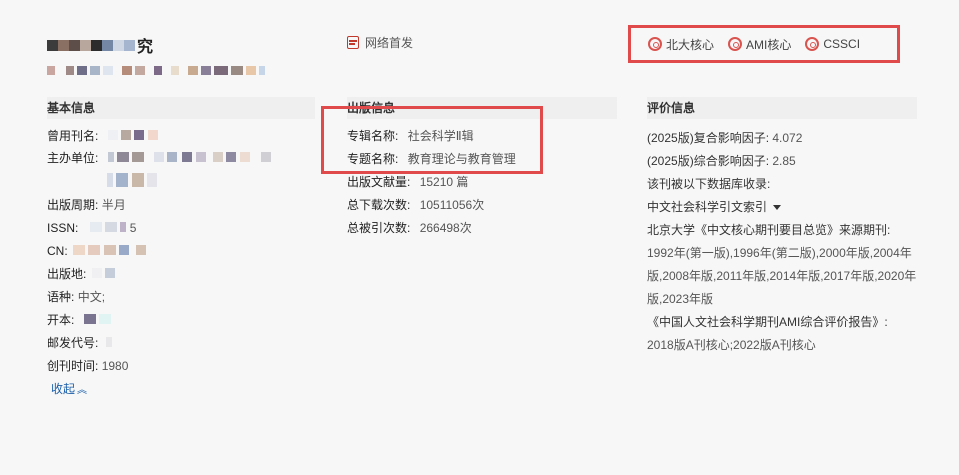 This screenshot has height=475, width=959. Describe the element at coordinates (782, 276) in the screenshot. I see `pku-editions-line2: 版,2008年版,2011年版,2014年版,2017年版,2020年` at that location.